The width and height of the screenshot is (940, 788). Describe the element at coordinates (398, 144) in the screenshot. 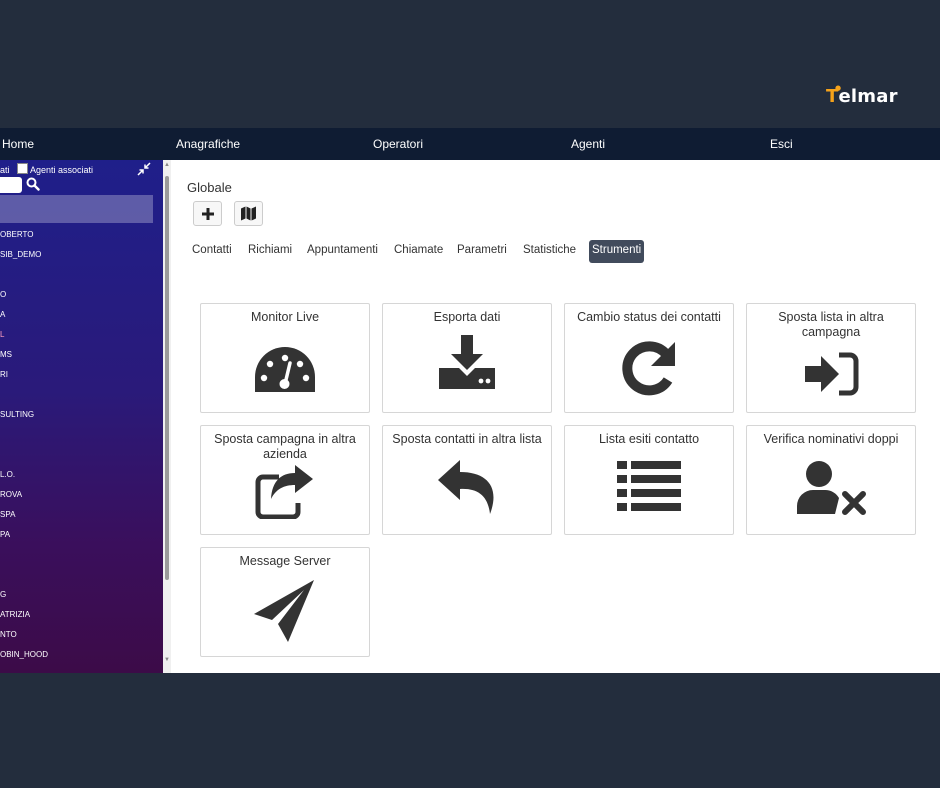

I see `nav-operatori: Operatori` at that location.